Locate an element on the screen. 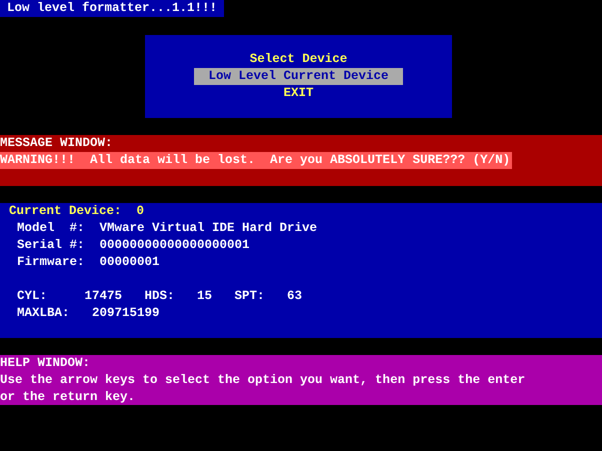 The width and height of the screenshot is (602, 451). warning-message: WARNING!!! All data will be lost. Are you ABSOLUTELY SURE??? (Y/N) is located at coordinates (256, 160).